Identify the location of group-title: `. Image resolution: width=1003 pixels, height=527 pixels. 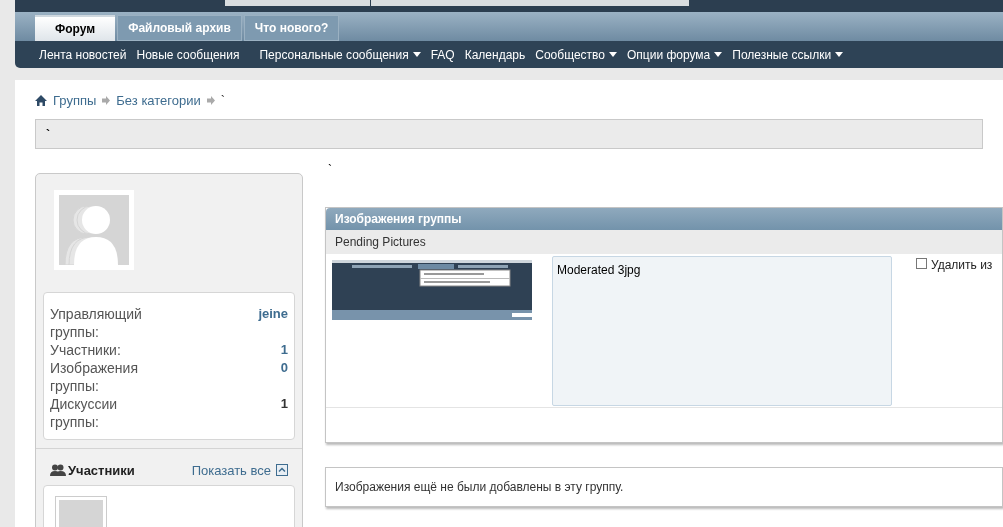
(48, 134).